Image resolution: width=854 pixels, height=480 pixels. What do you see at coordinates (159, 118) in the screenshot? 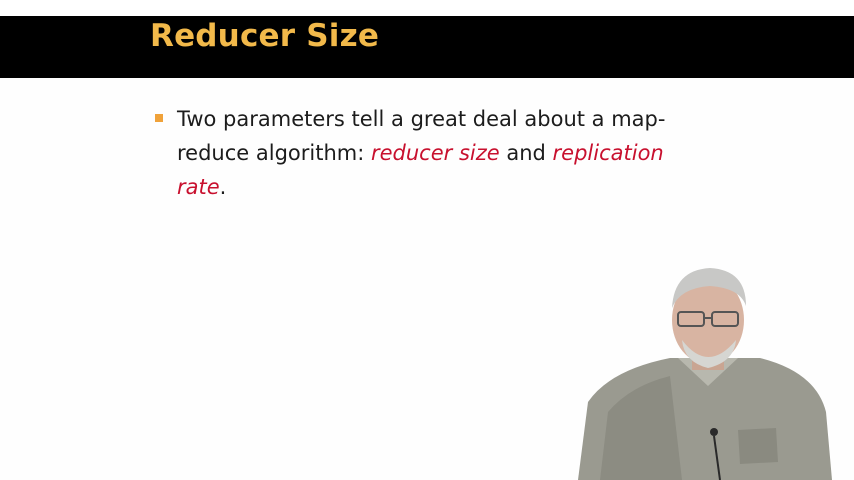
I see `bullet-marker` at bounding box center [159, 118].